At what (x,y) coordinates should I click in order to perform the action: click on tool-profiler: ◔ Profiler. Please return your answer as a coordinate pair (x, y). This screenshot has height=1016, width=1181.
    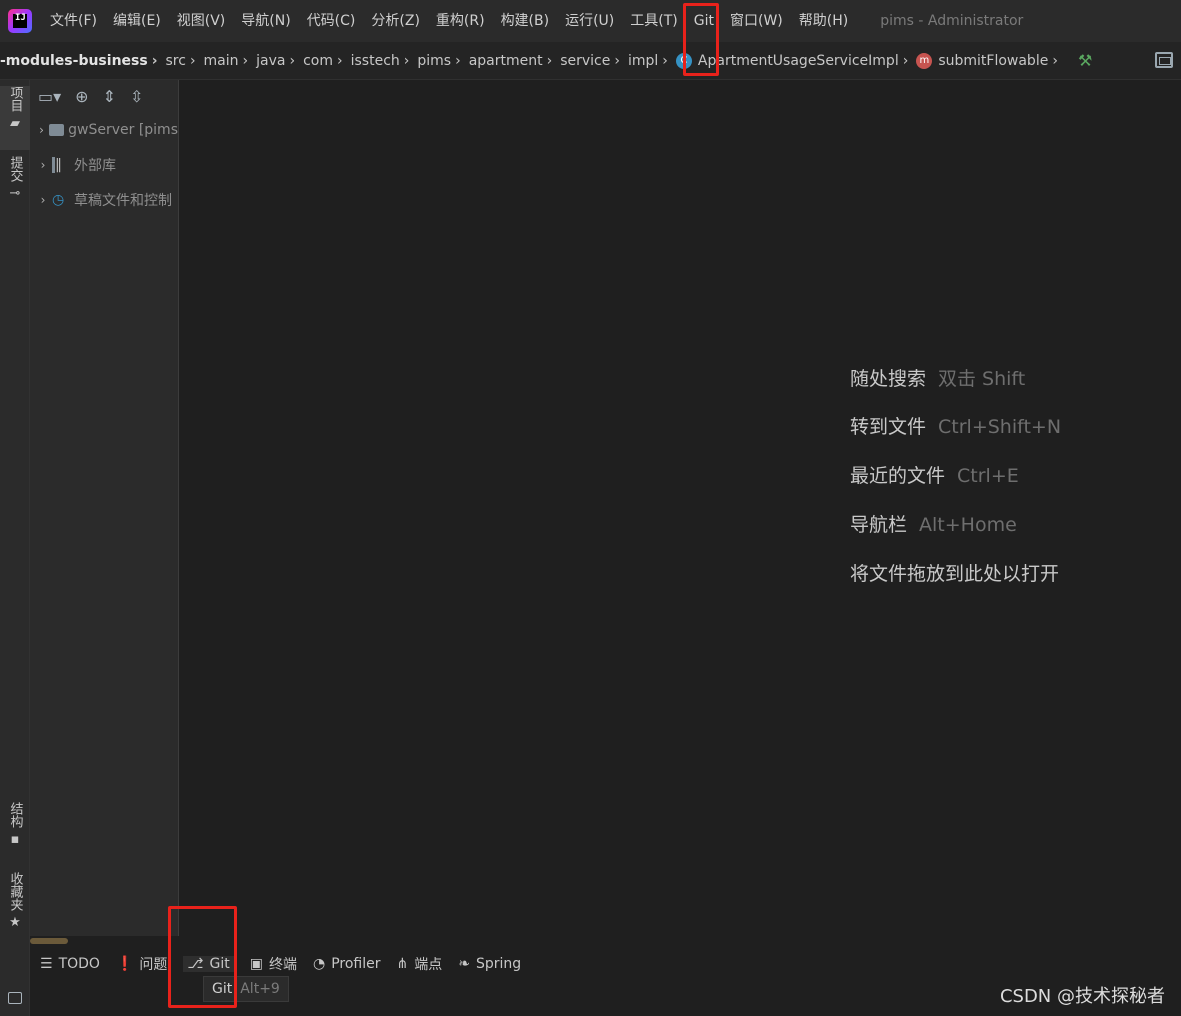
    Looking at the image, I should click on (347, 964).